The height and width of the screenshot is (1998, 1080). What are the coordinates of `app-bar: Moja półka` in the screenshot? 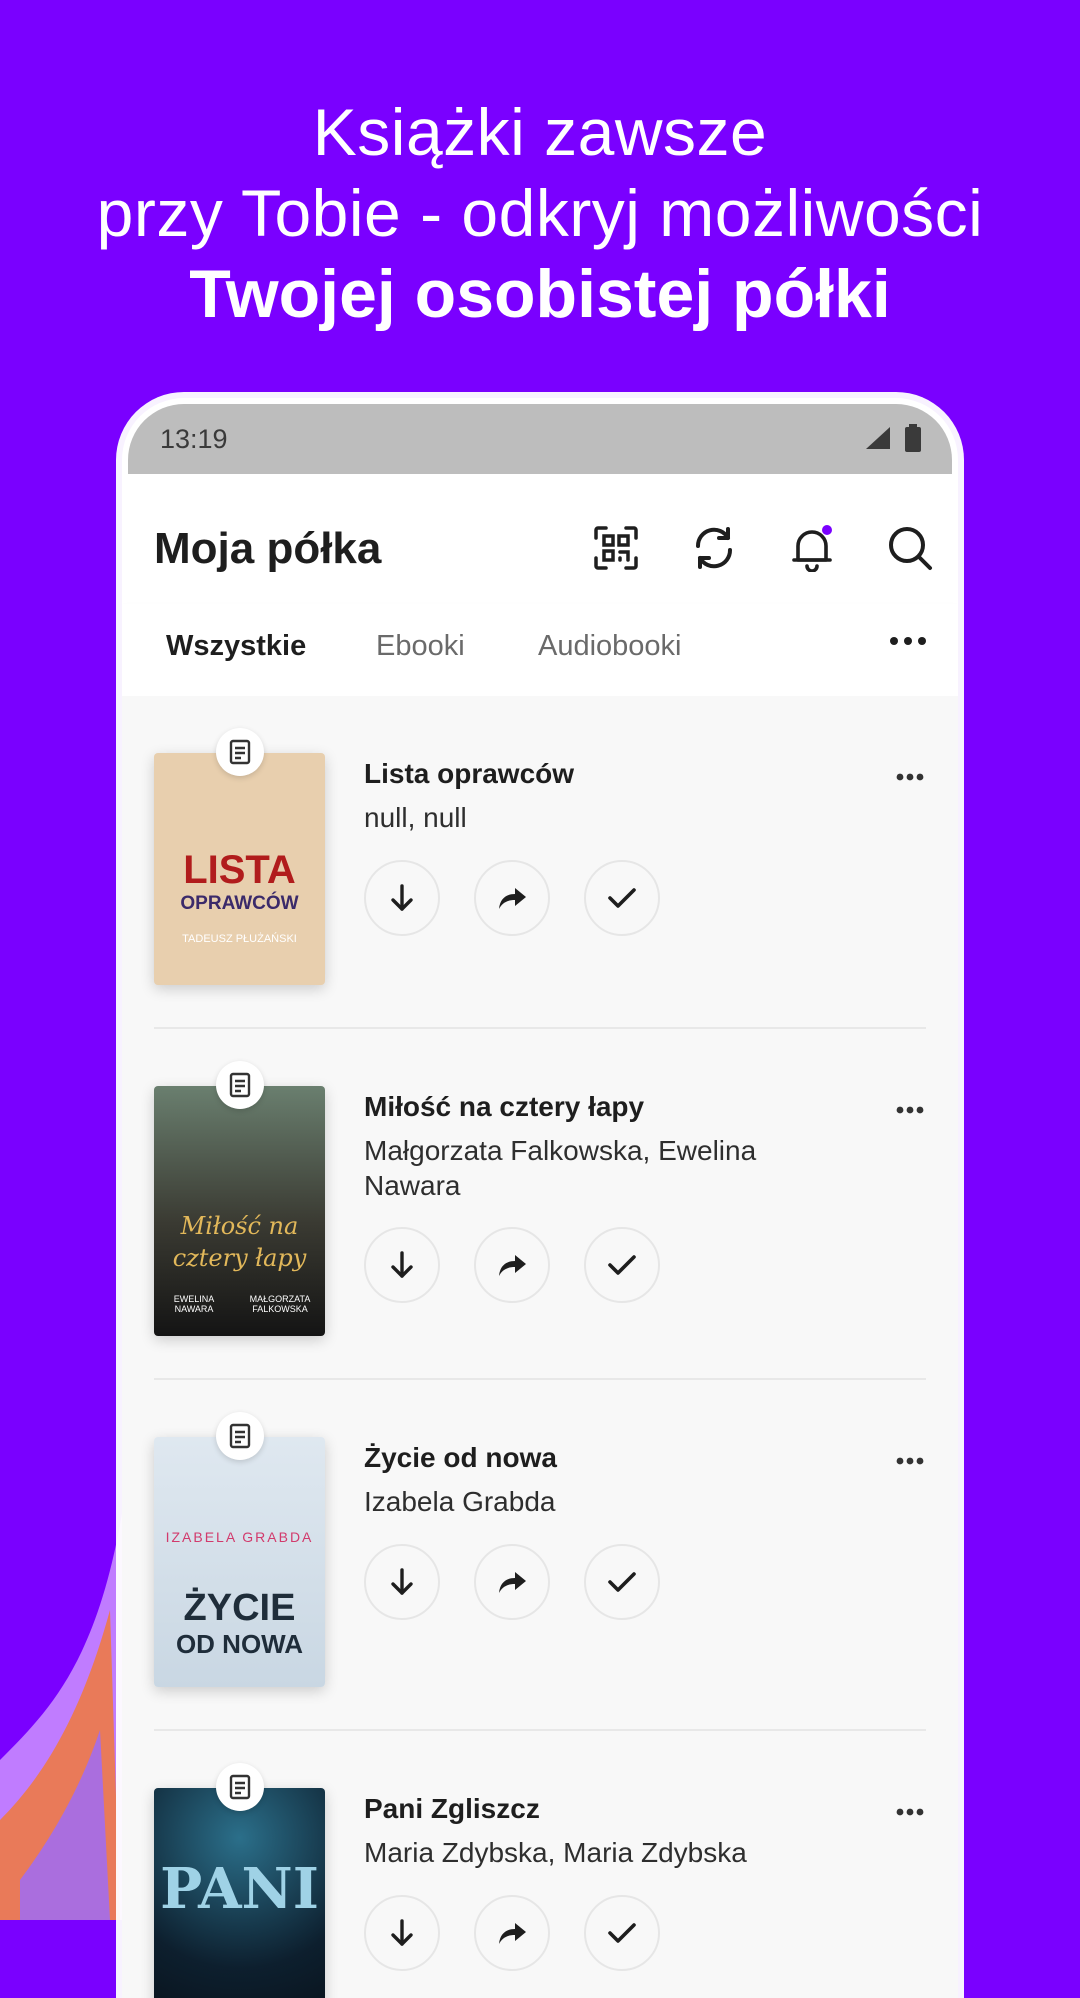 It's located at (540, 539).